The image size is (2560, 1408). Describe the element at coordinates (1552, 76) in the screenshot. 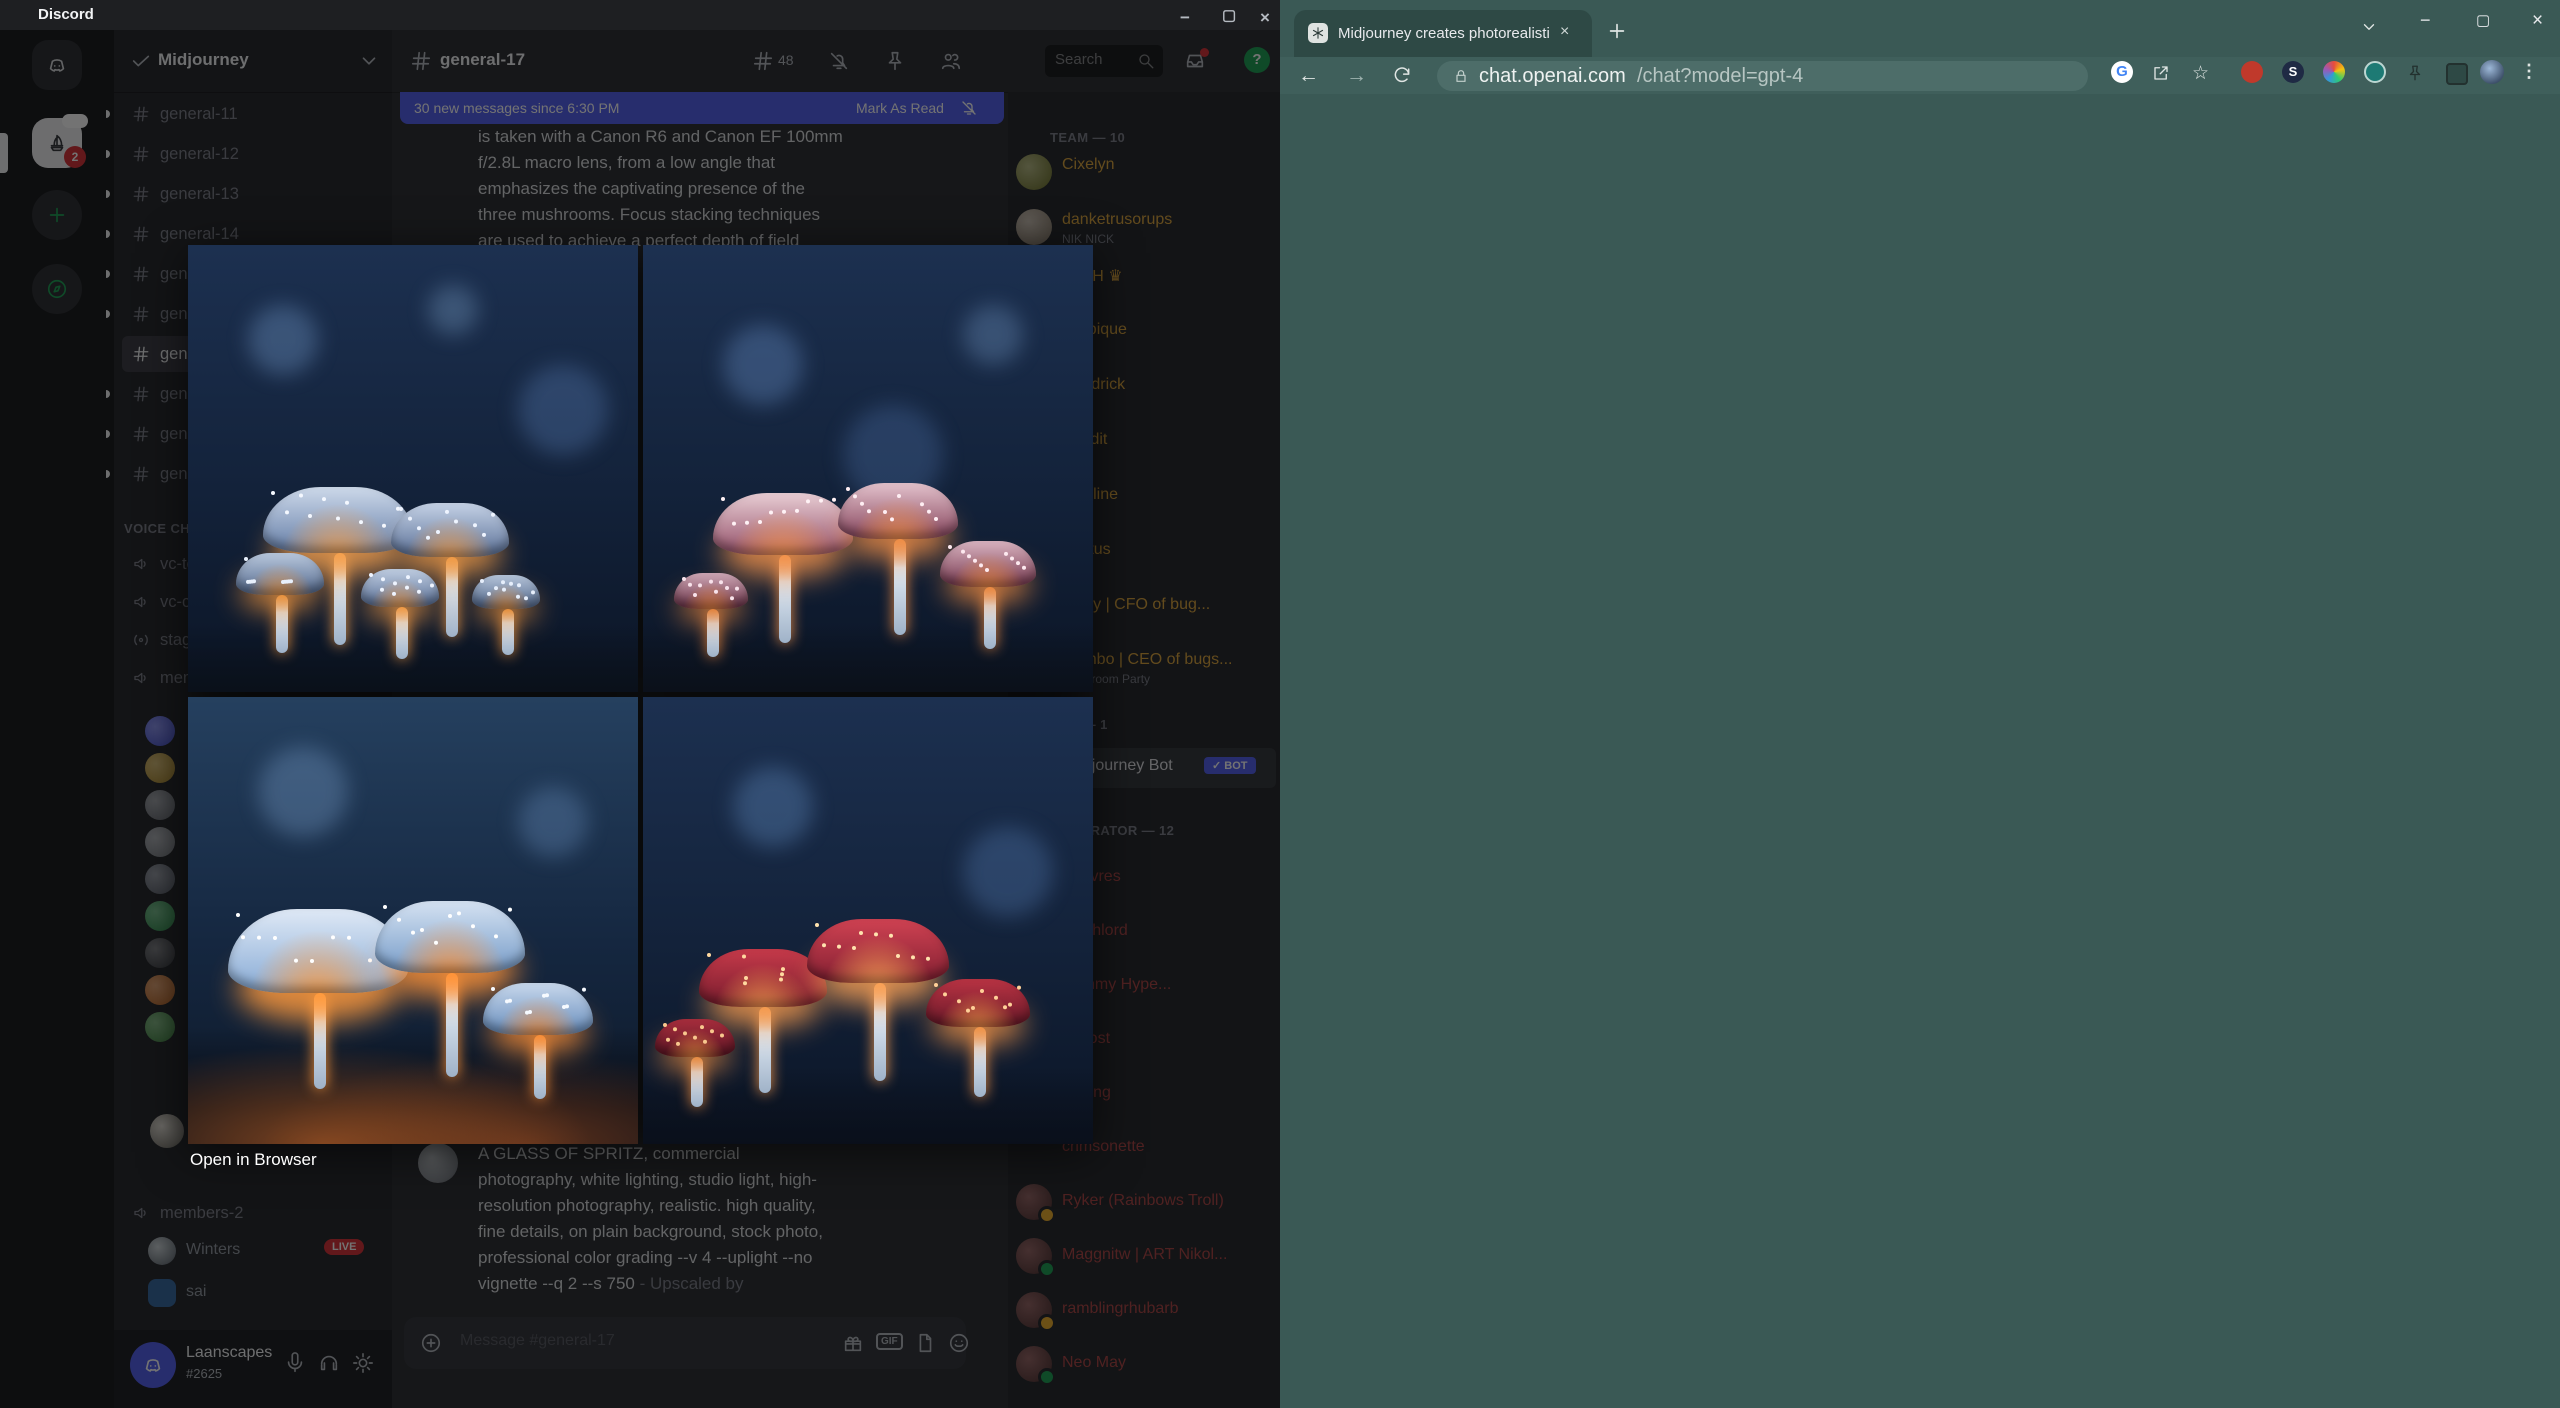

I see `url-host: chat.openai.com` at that location.